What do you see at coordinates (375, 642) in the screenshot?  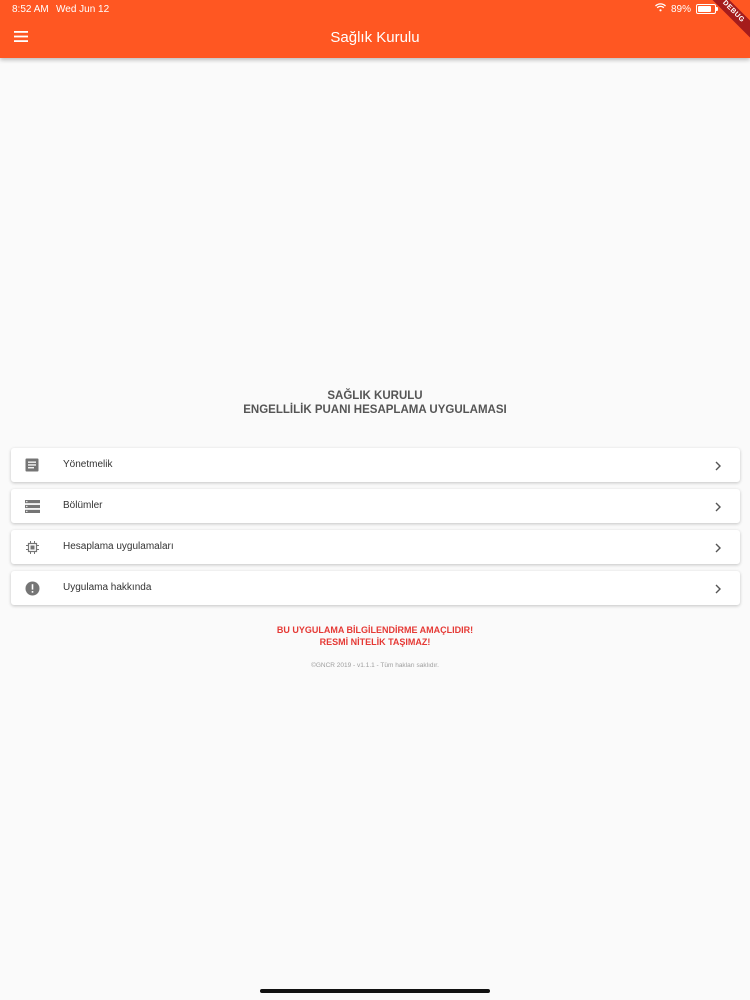 I see `warning-line-2: RESMİ NİTELİK TAŞIMAZ!` at bounding box center [375, 642].